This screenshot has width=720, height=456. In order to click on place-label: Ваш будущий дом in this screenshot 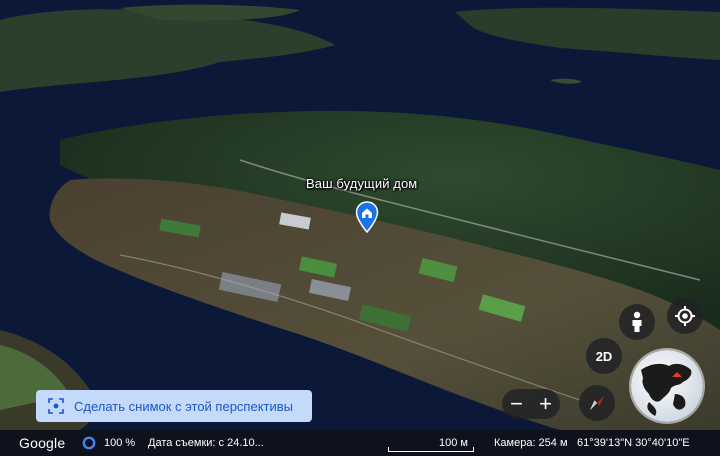, I will do `click(362, 183)`.